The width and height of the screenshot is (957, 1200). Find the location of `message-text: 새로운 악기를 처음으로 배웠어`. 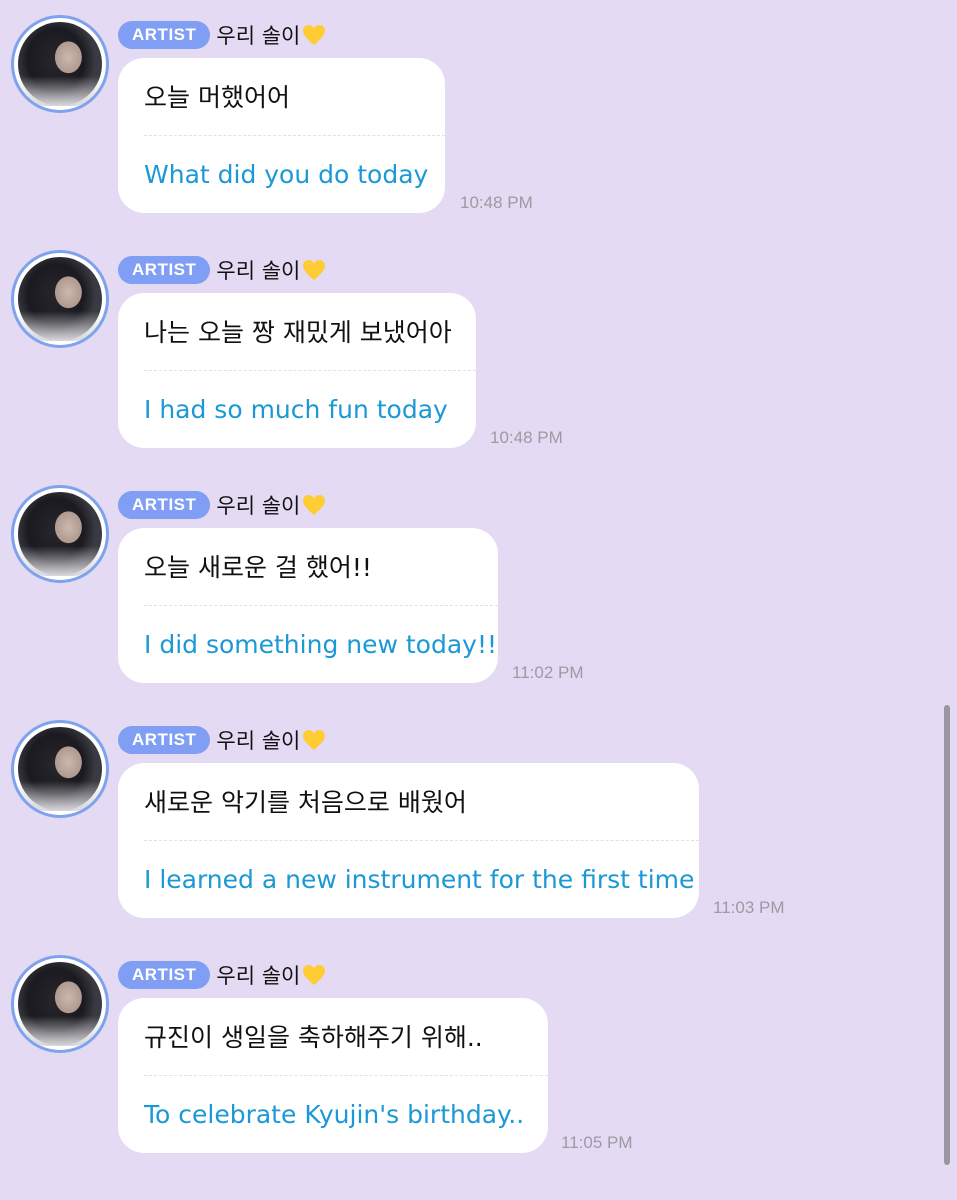

message-text: 새로운 악기를 처음으로 배웠어 is located at coordinates (305, 802).